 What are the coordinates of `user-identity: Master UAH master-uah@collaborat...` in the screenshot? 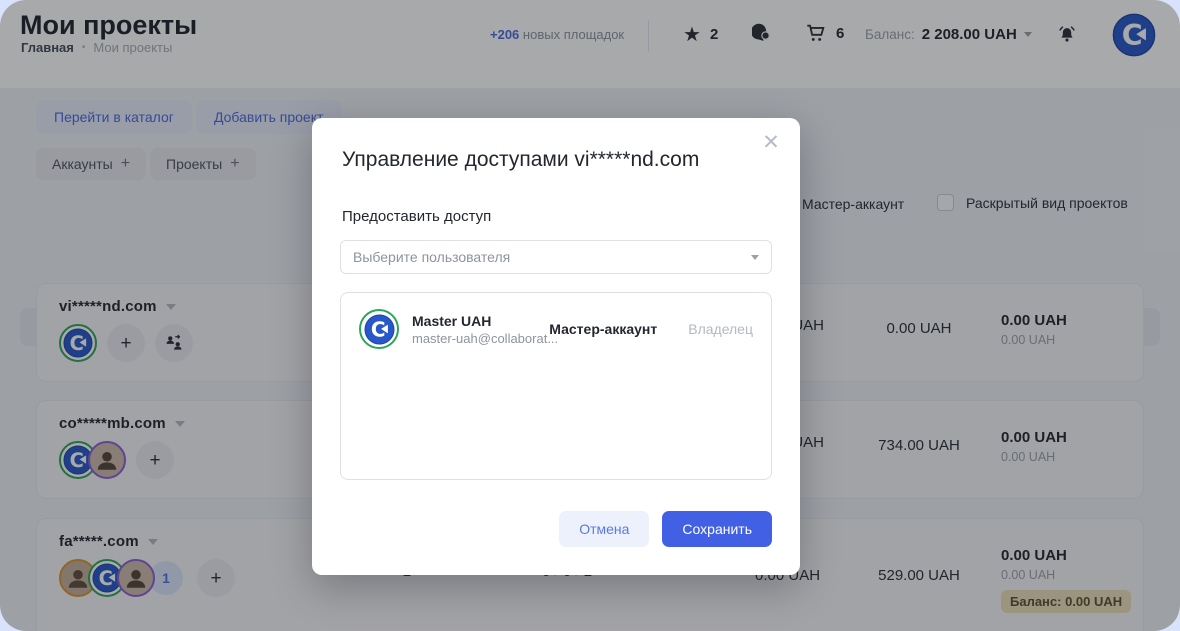 It's located at (485, 329).